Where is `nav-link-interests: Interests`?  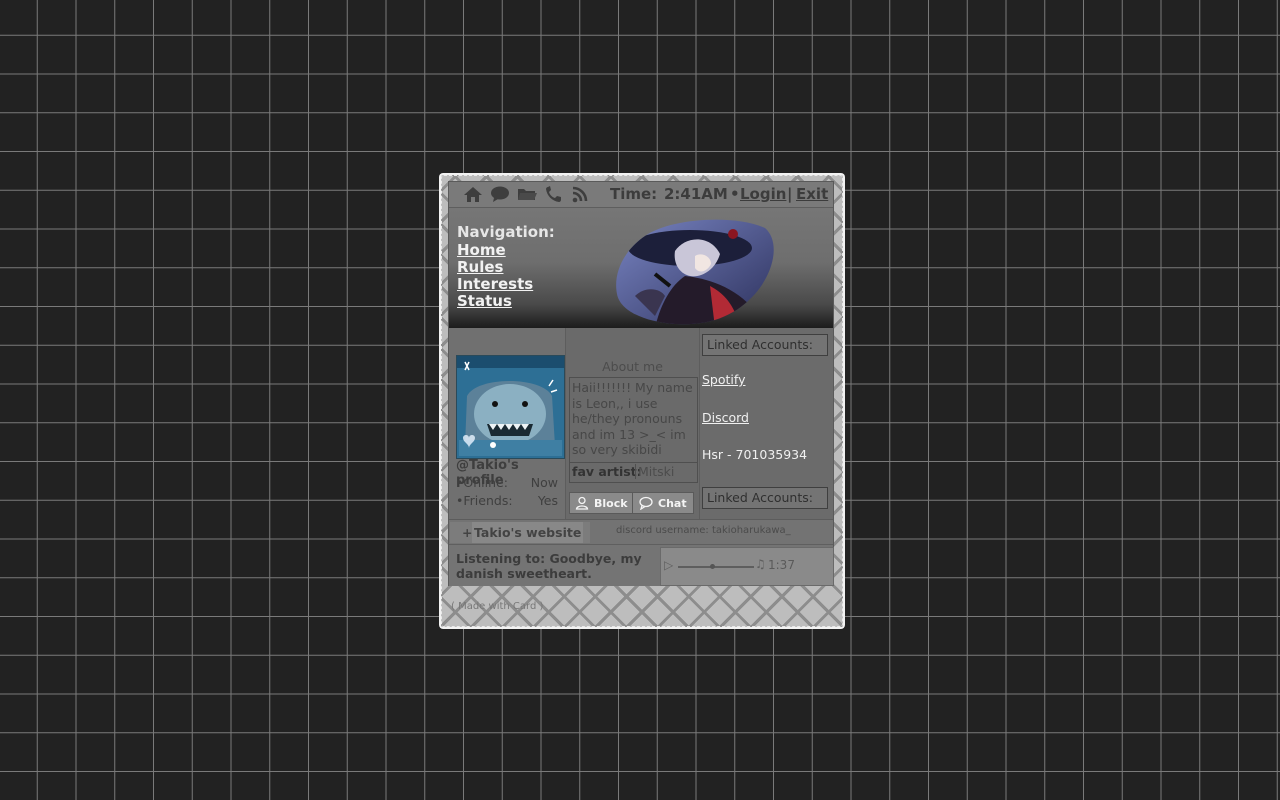 nav-link-interests: Interests is located at coordinates (495, 284).